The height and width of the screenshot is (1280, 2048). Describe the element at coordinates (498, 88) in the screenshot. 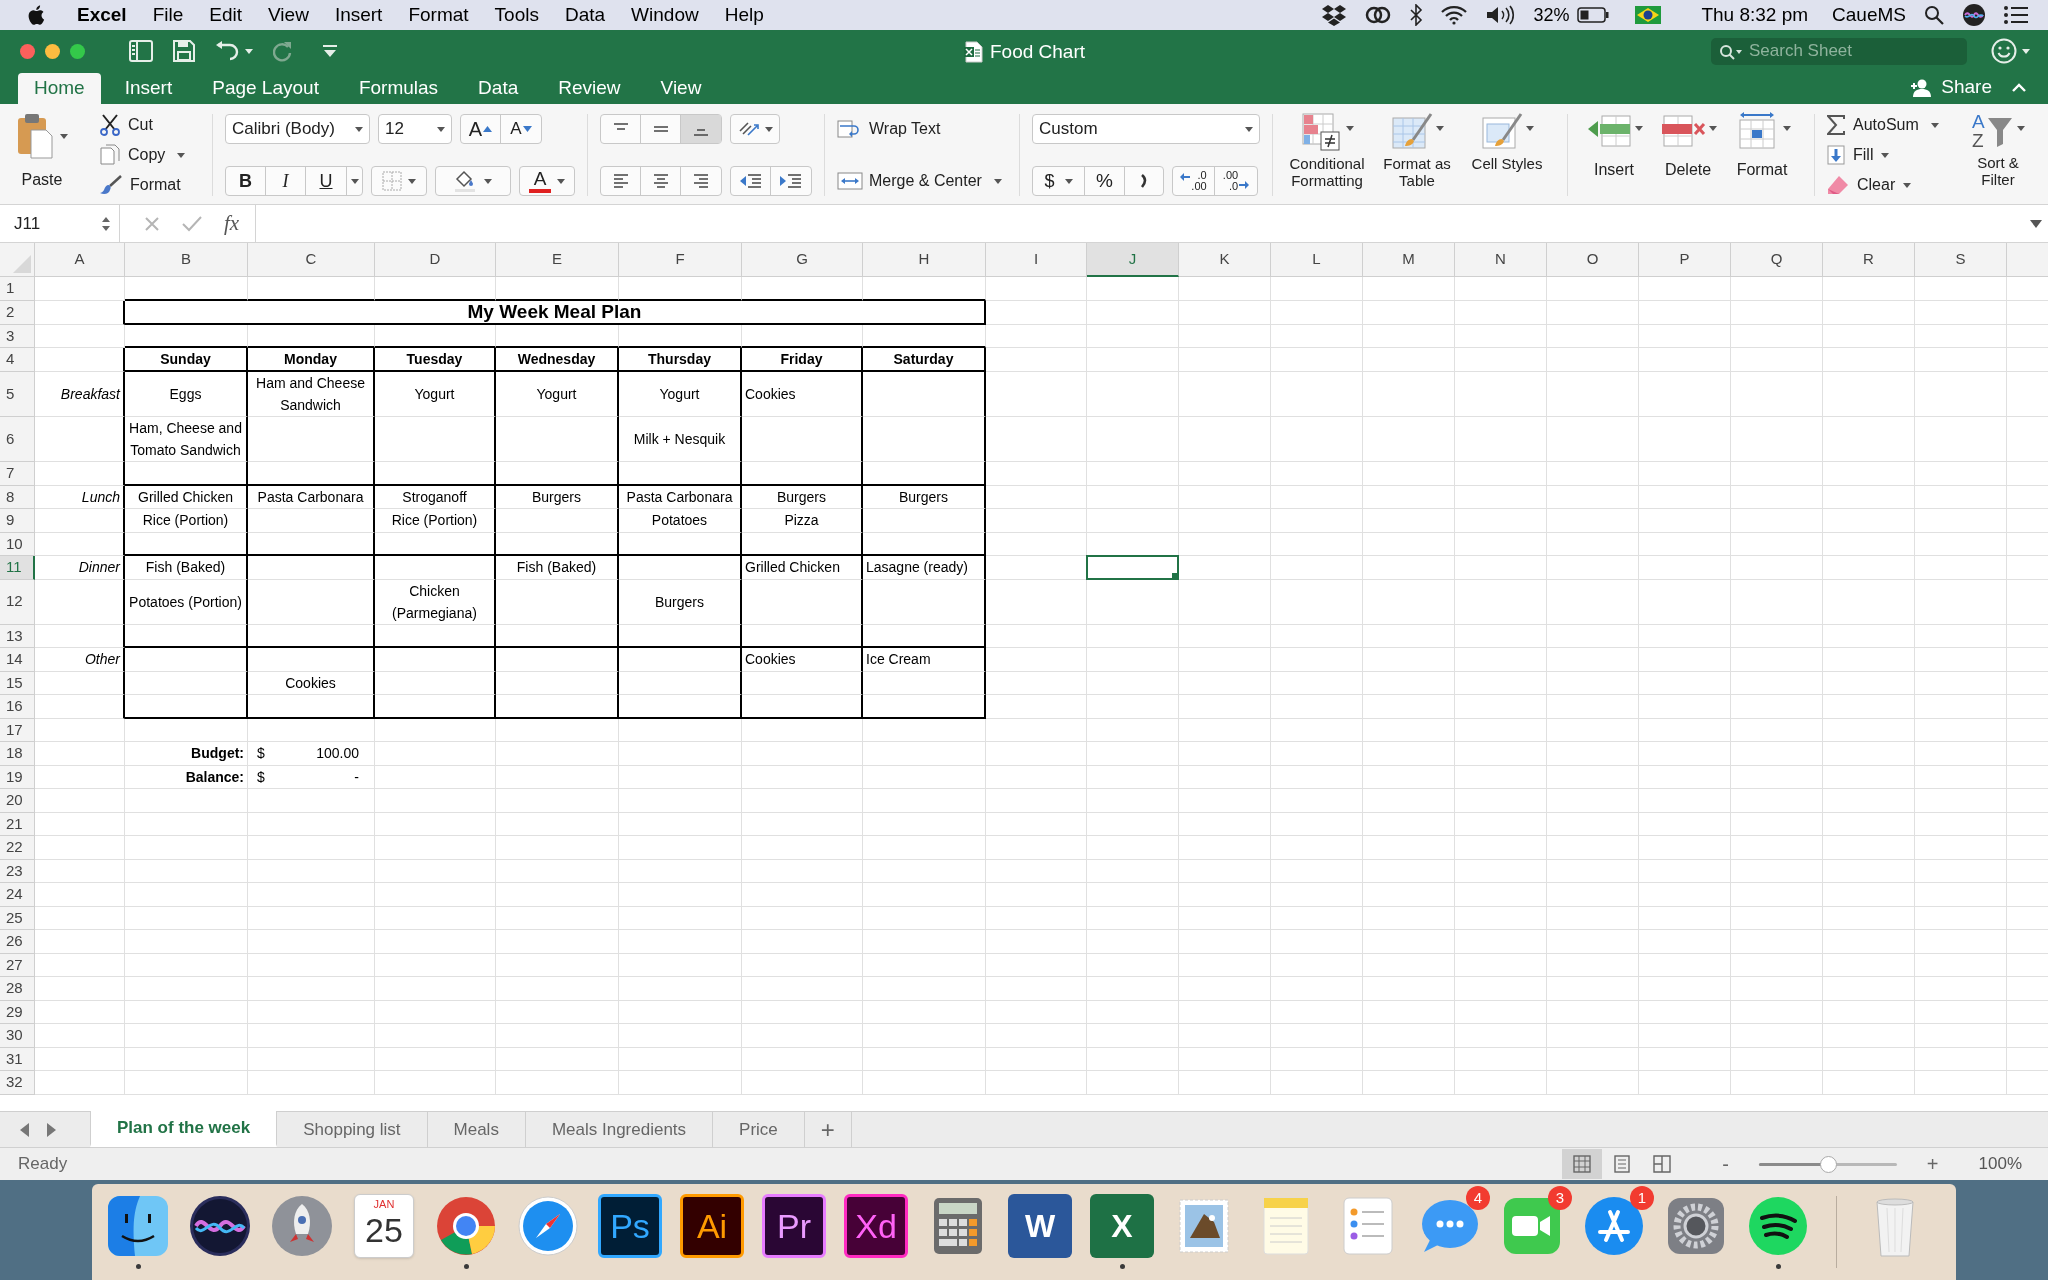

I see `ribbon-tab: Data` at that location.